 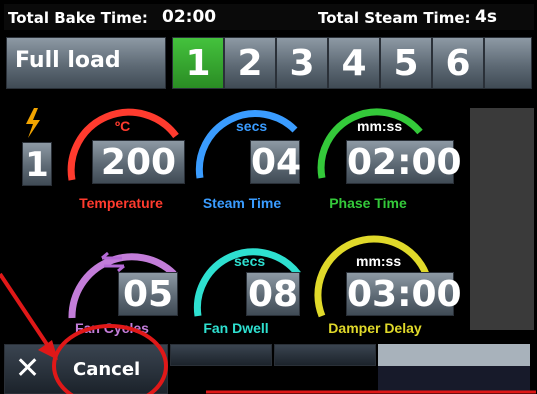 What do you see at coordinates (110, 359) in the screenshot?
I see `annotation-circle` at bounding box center [110, 359].